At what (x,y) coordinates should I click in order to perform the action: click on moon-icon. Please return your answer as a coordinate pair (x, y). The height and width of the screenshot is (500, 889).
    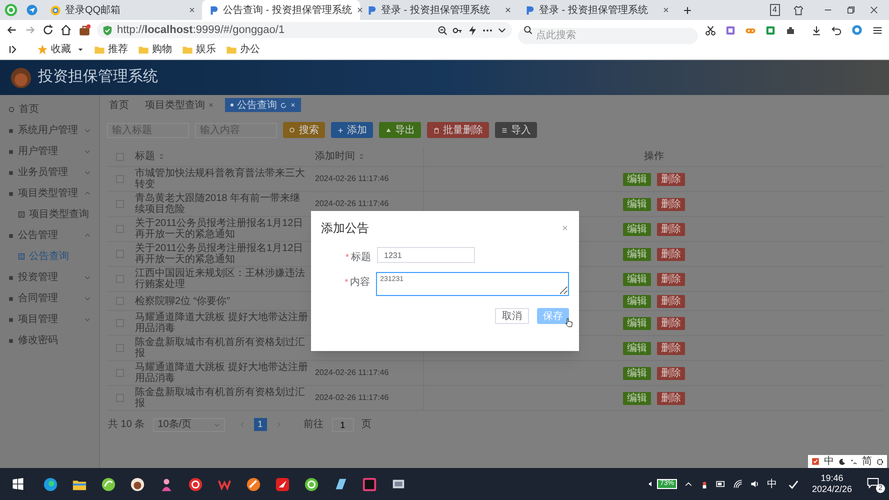
    Looking at the image, I should click on (842, 462).